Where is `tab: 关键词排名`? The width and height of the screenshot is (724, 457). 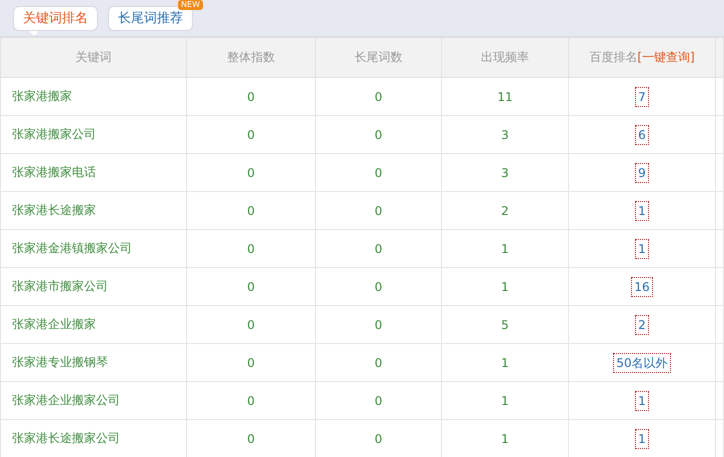 tab: 关键词排名 is located at coordinates (55, 18).